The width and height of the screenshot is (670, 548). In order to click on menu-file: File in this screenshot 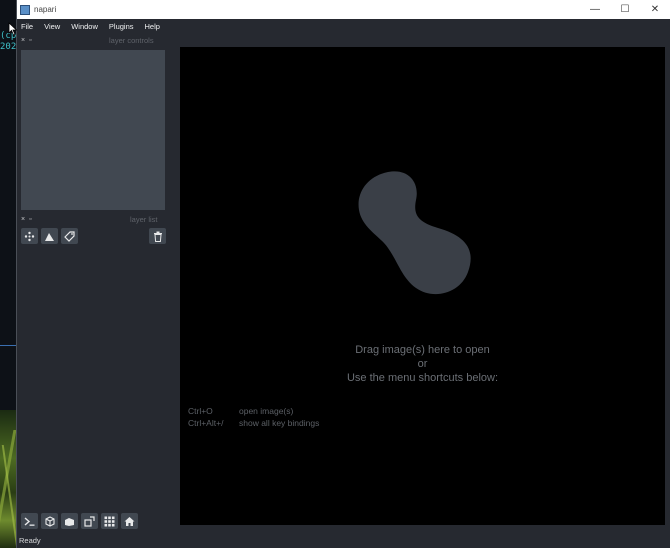, I will do `click(27, 26)`.